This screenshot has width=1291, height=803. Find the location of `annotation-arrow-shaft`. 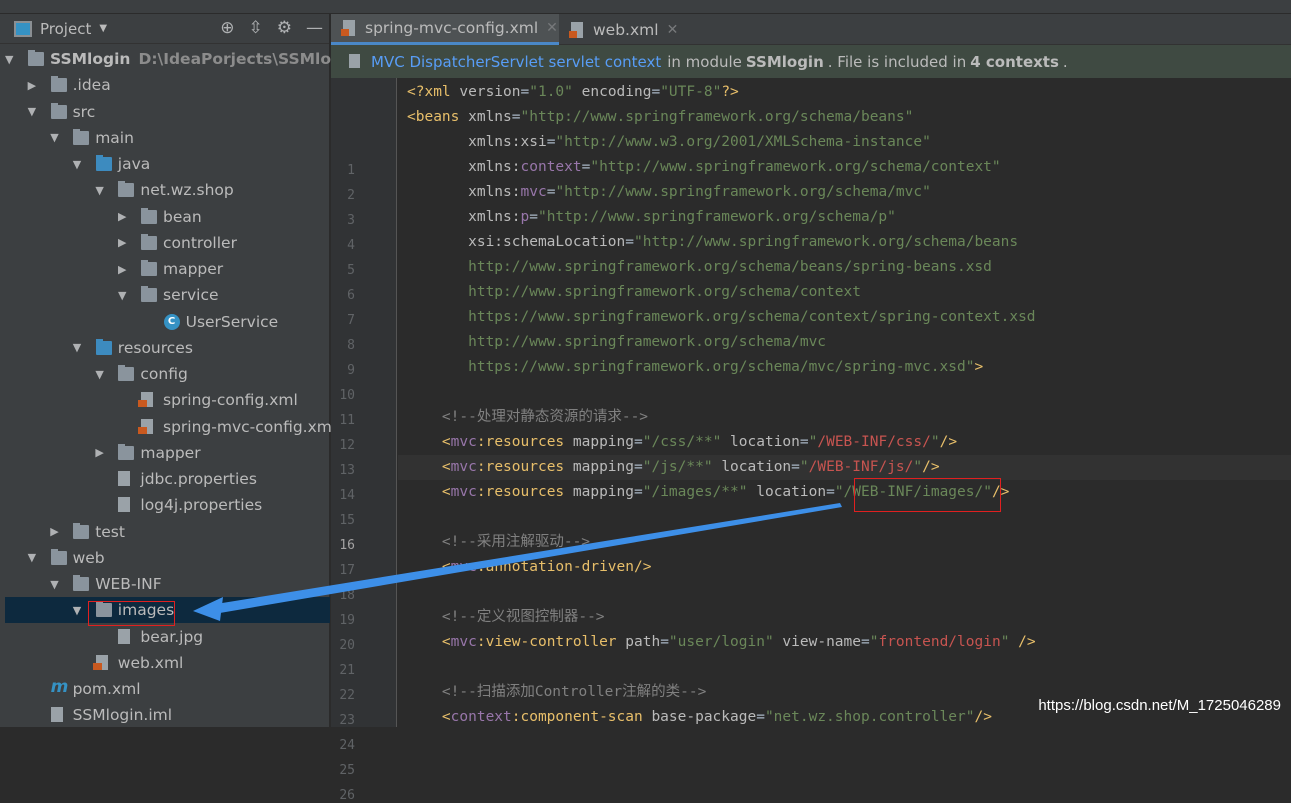

annotation-arrow-shaft is located at coordinates (528, 558).